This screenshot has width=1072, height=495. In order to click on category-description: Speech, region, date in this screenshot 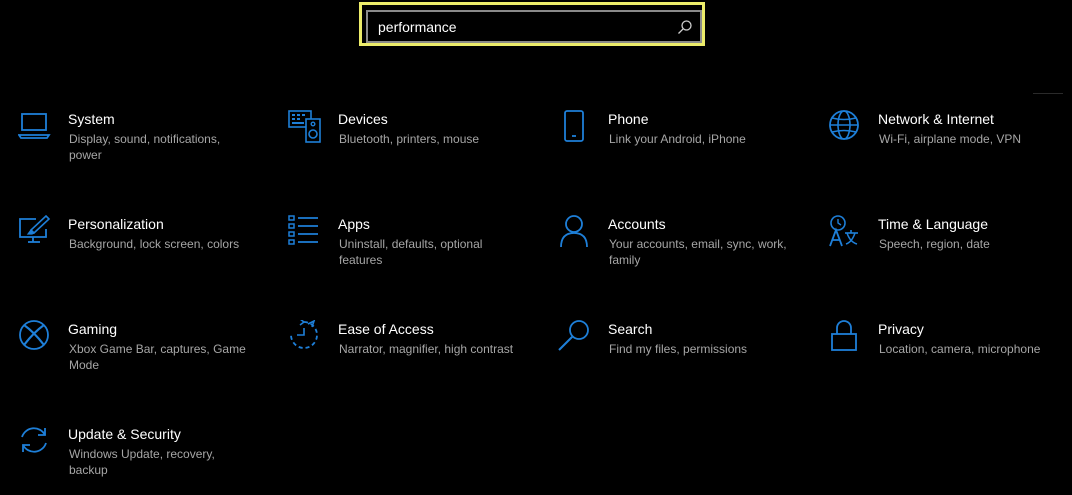, I will do `click(934, 244)`.